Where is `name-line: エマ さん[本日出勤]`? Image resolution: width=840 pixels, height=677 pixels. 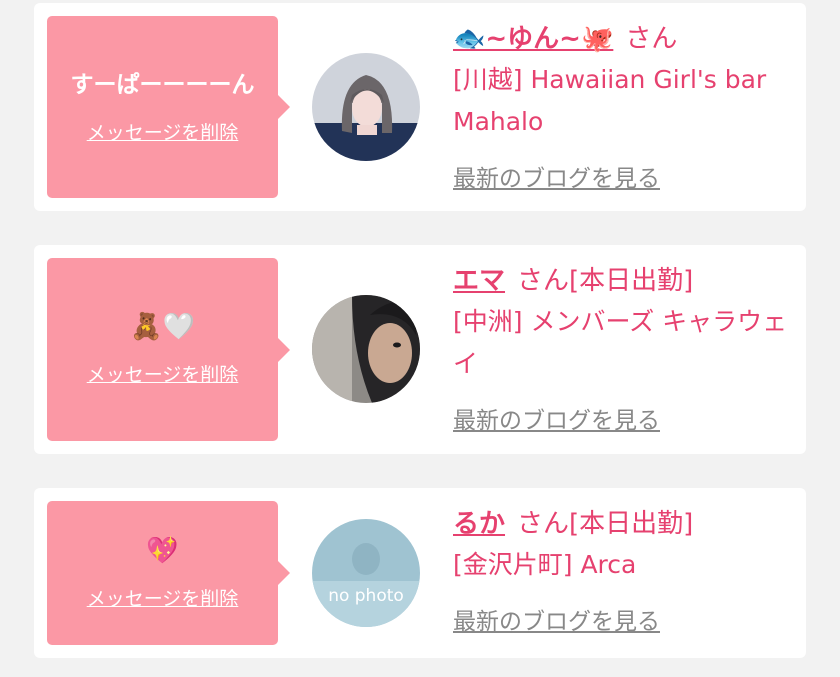 name-line: エマ さん[本日出勤] is located at coordinates (623, 281).